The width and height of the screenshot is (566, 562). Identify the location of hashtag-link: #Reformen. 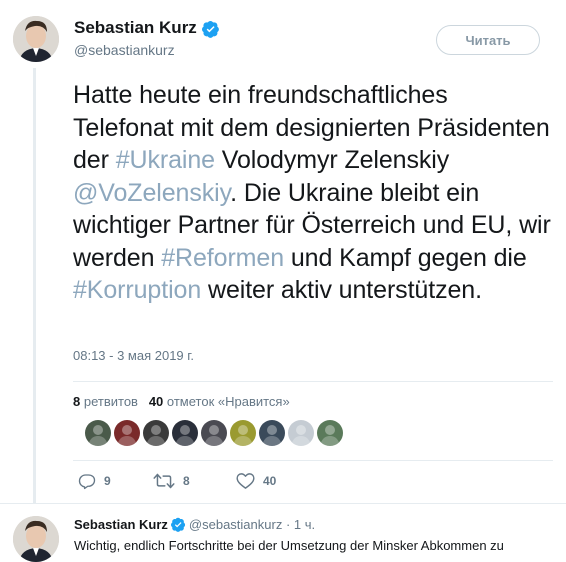
(222, 258).